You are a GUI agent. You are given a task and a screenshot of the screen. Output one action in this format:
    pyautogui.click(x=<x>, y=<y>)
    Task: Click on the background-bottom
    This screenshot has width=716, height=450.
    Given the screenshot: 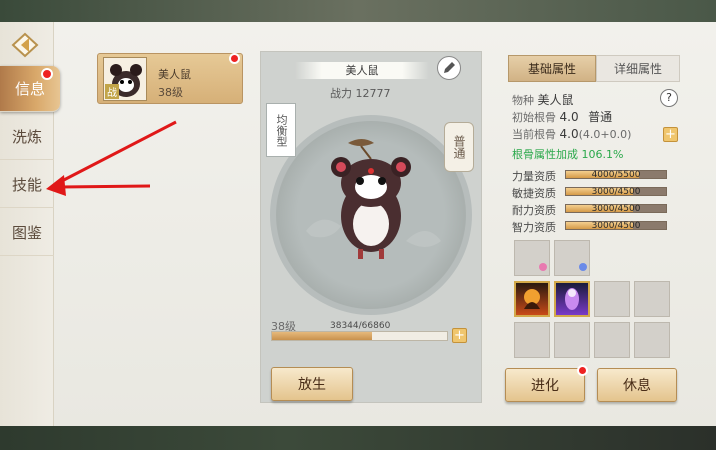 What is the action you would take?
    pyautogui.click(x=358, y=438)
    